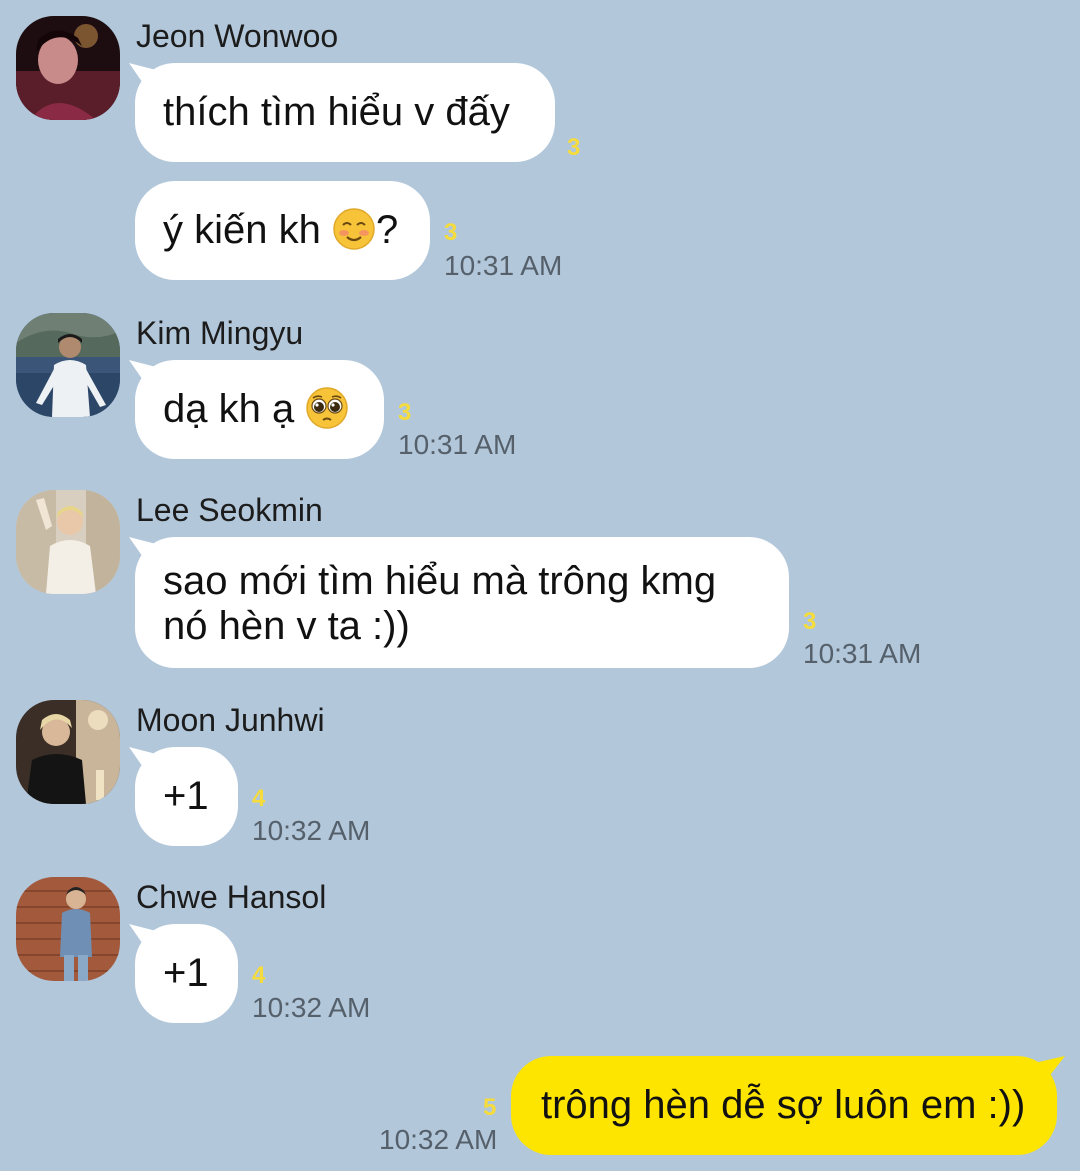  What do you see at coordinates (387, 230) in the screenshot?
I see `message-text-suffix: ?` at bounding box center [387, 230].